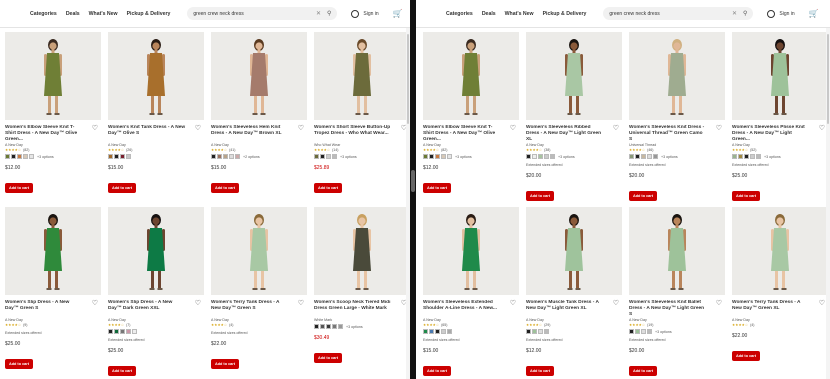 This screenshot has width=830, height=379. Describe the element at coordinates (362, 145) in the screenshot. I see `product-brand: Who What Wear` at that location.